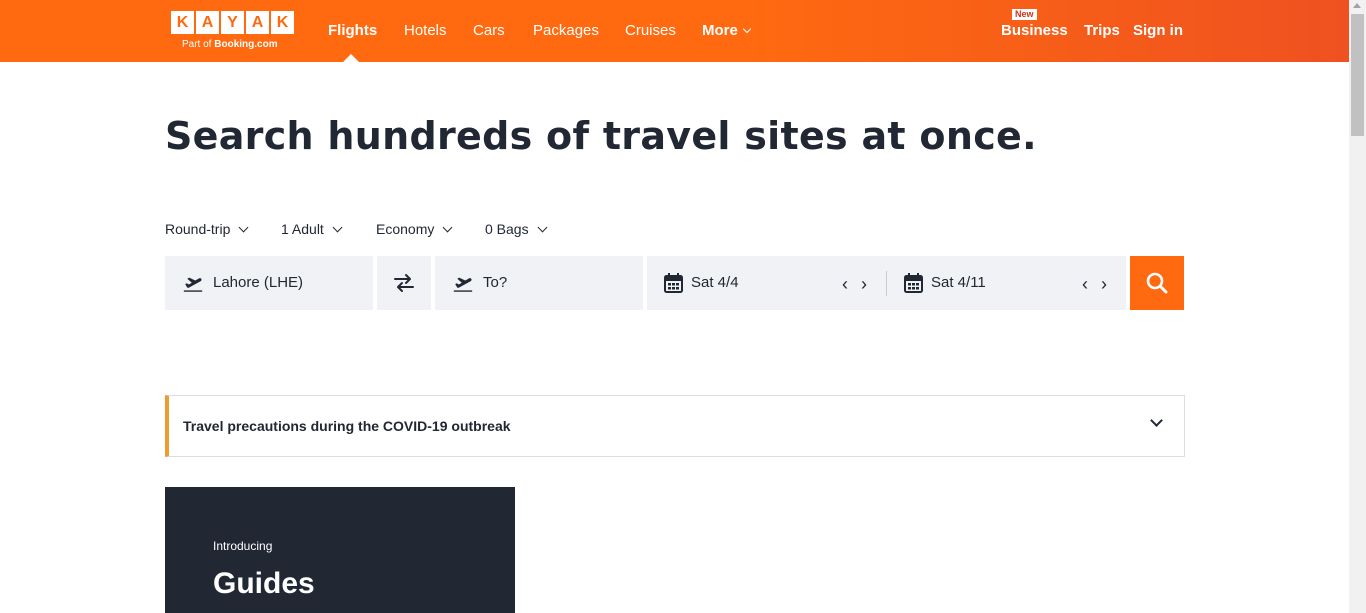 This screenshot has height=613, width=1366. What do you see at coordinates (539, 283) in the screenshot?
I see `destination-field: To?` at bounding box center [539, 283].